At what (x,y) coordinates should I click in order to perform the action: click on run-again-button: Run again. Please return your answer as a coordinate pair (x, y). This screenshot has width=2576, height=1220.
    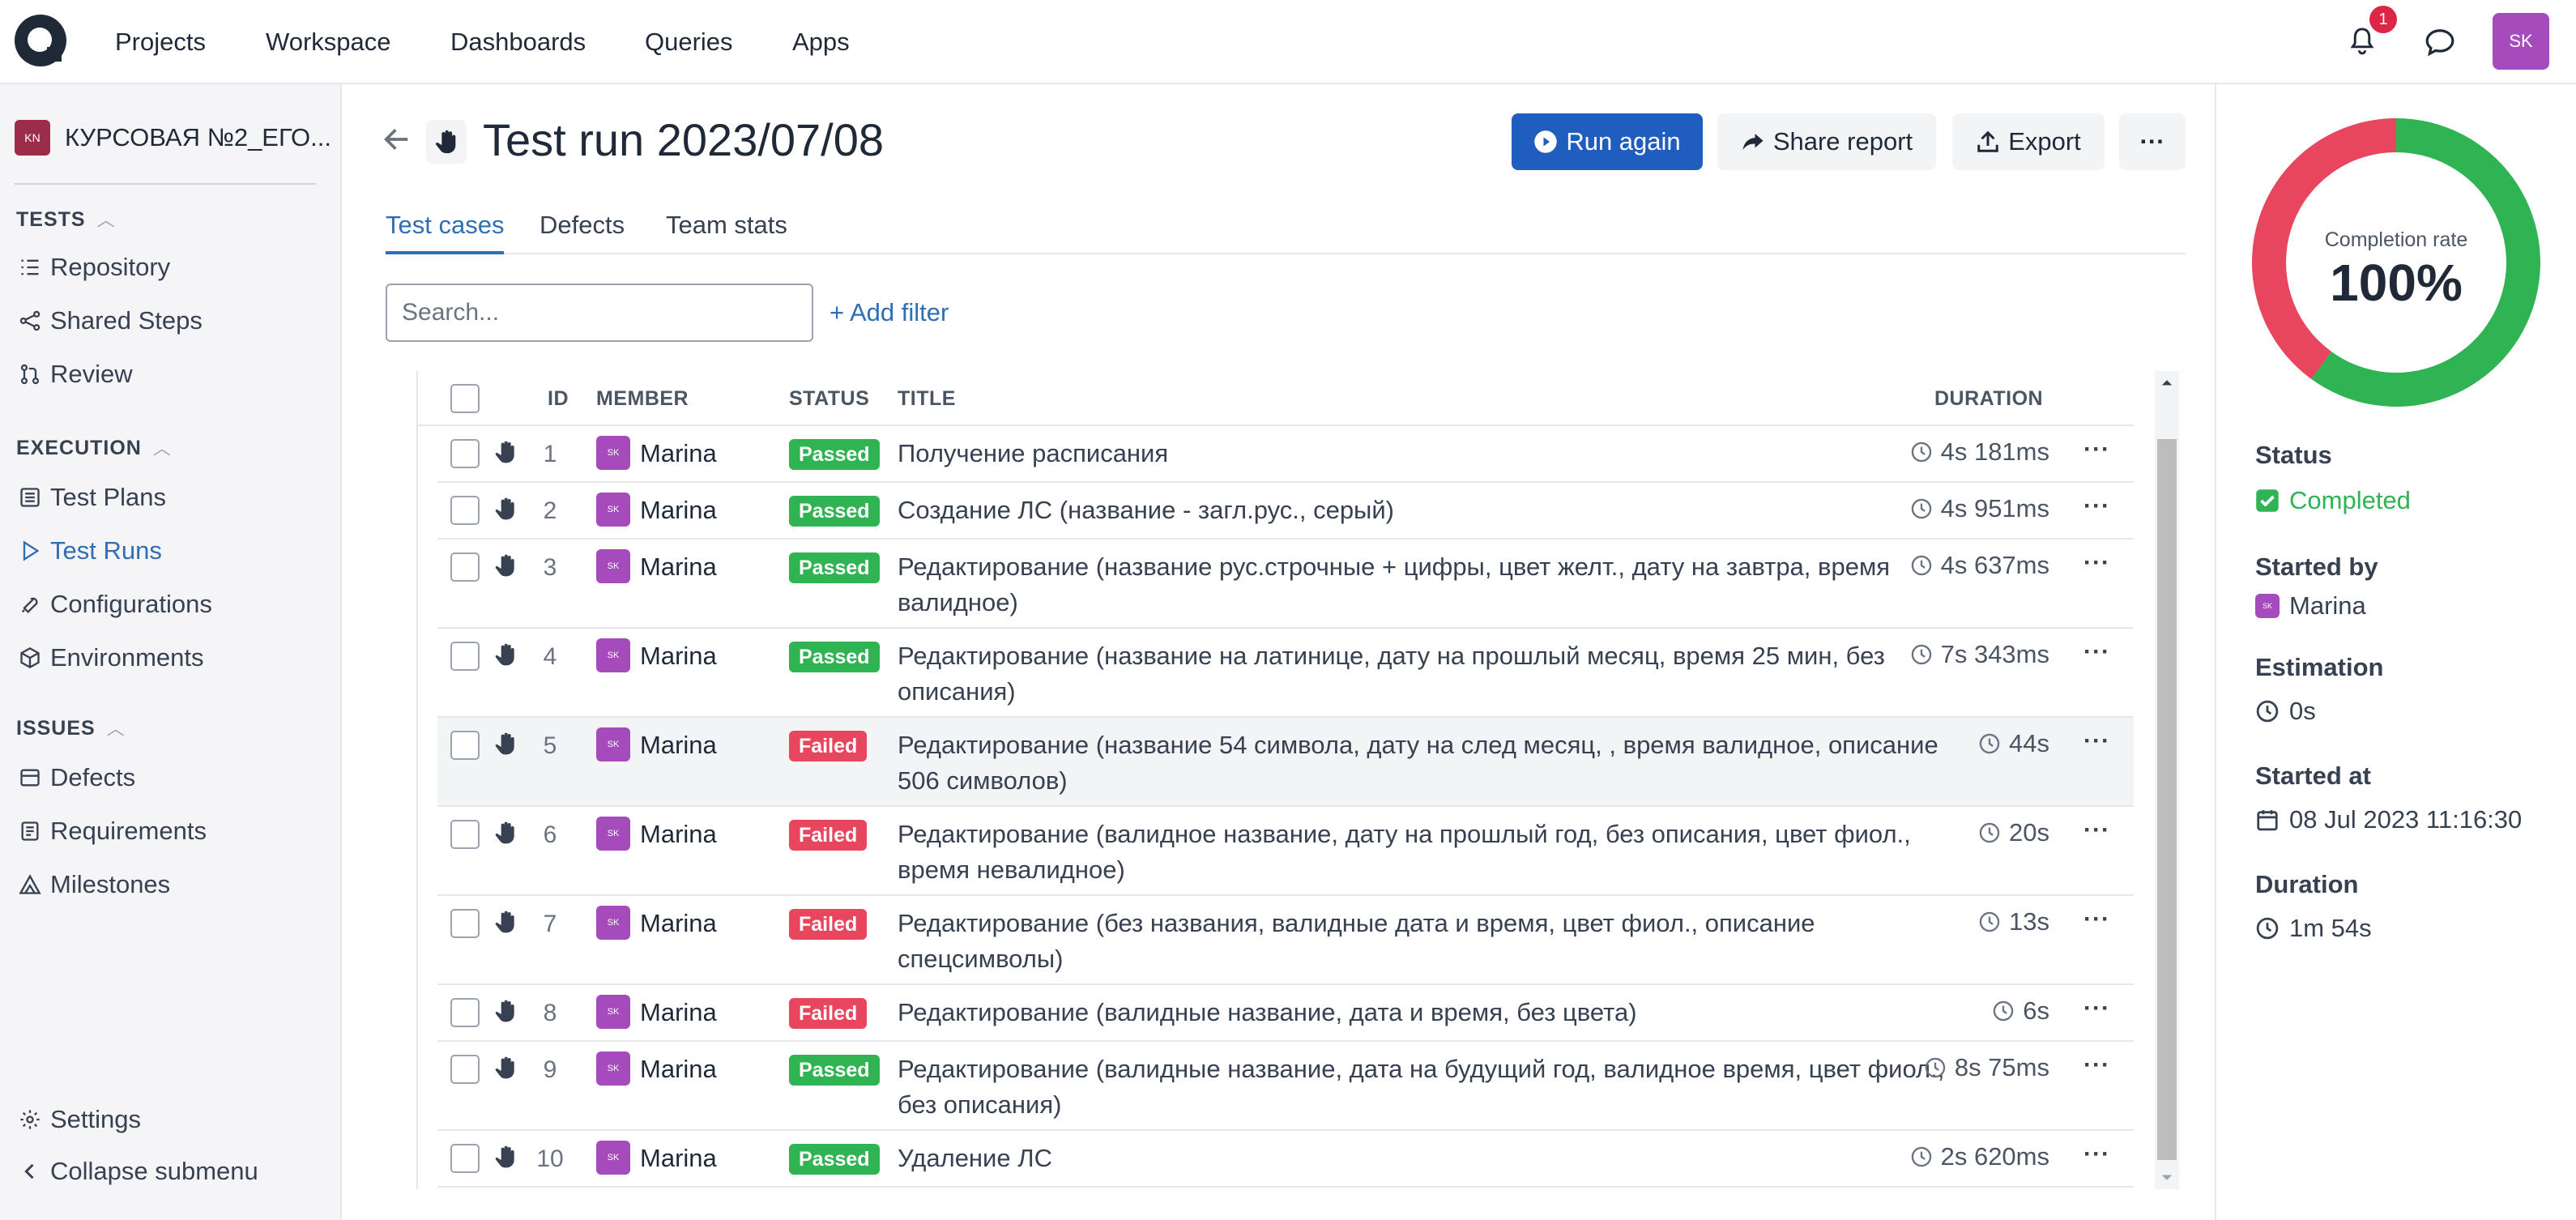
    Looking at the image, I should click on (1607, 141).